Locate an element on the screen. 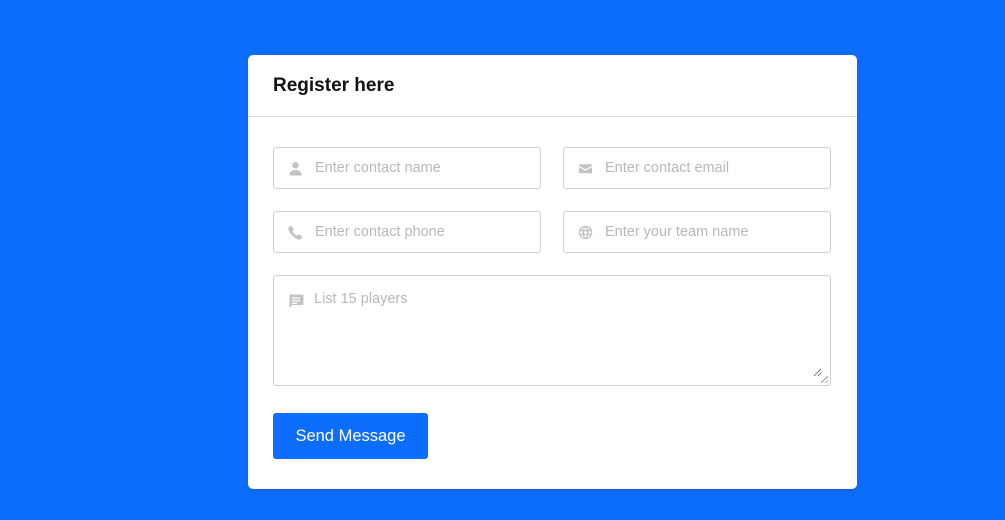 Image resolution: width=1005 pixels, height=520 pixels. globe-icon is located at coordinates (585, 232).